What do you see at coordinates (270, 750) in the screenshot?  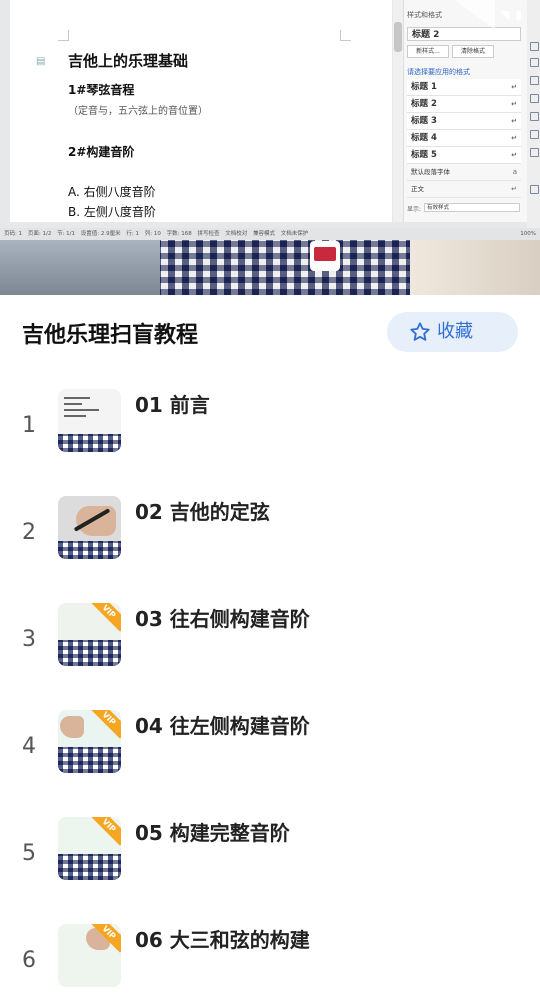 I see `lesson-item: 4 VIP 04 往左侧构建音阶` at bounding box center [270, 750].